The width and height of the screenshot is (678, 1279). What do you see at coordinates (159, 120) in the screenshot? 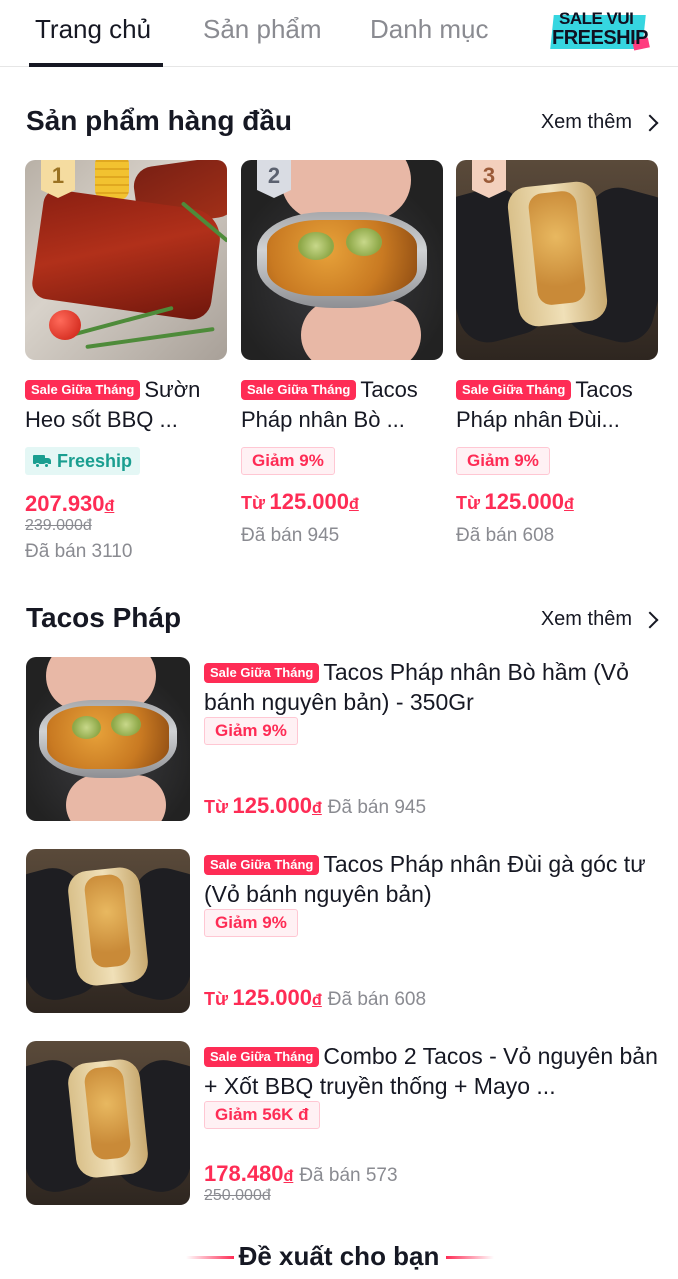
I see `top-products-title: Sản phẩm hàng đầu` at bounding box center [159, 120].